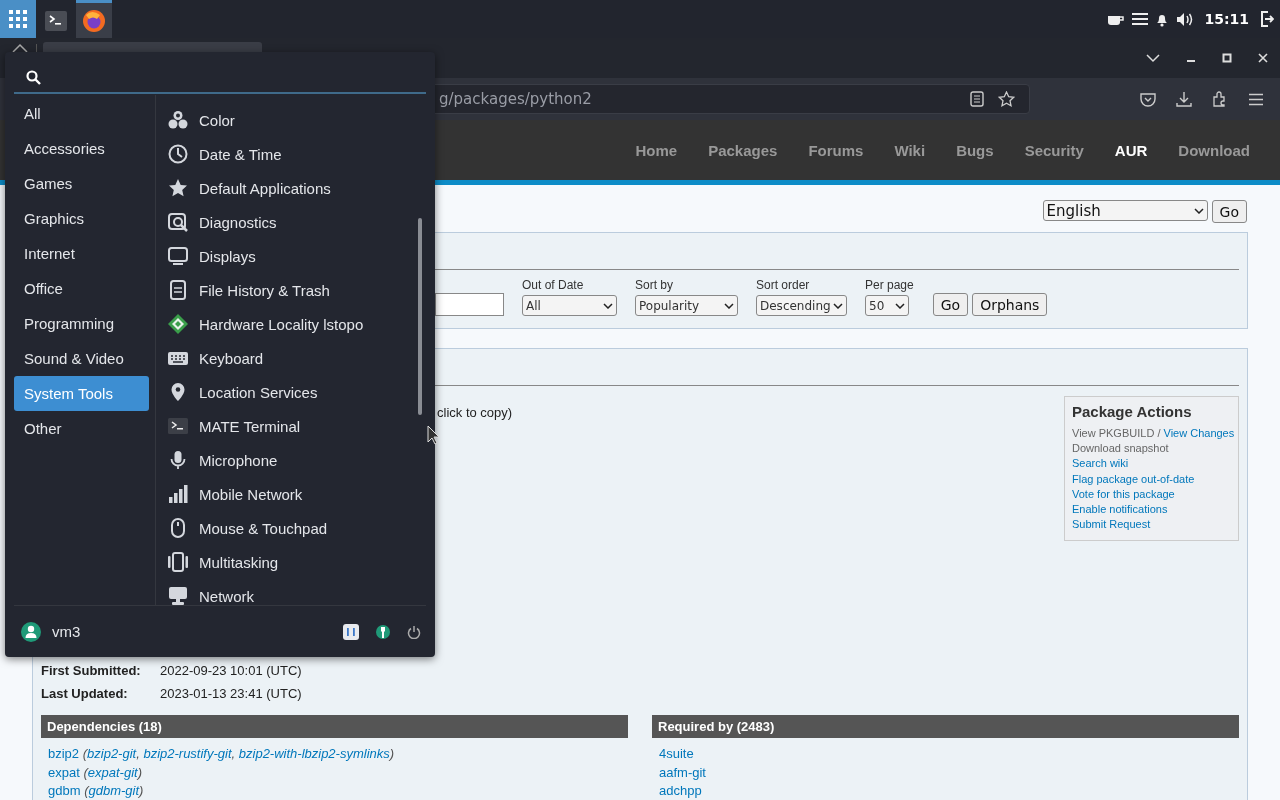 The width and height of the screenshot is (1280, 800). I want to click on app-label: Mobile Network, so click(251, 494).